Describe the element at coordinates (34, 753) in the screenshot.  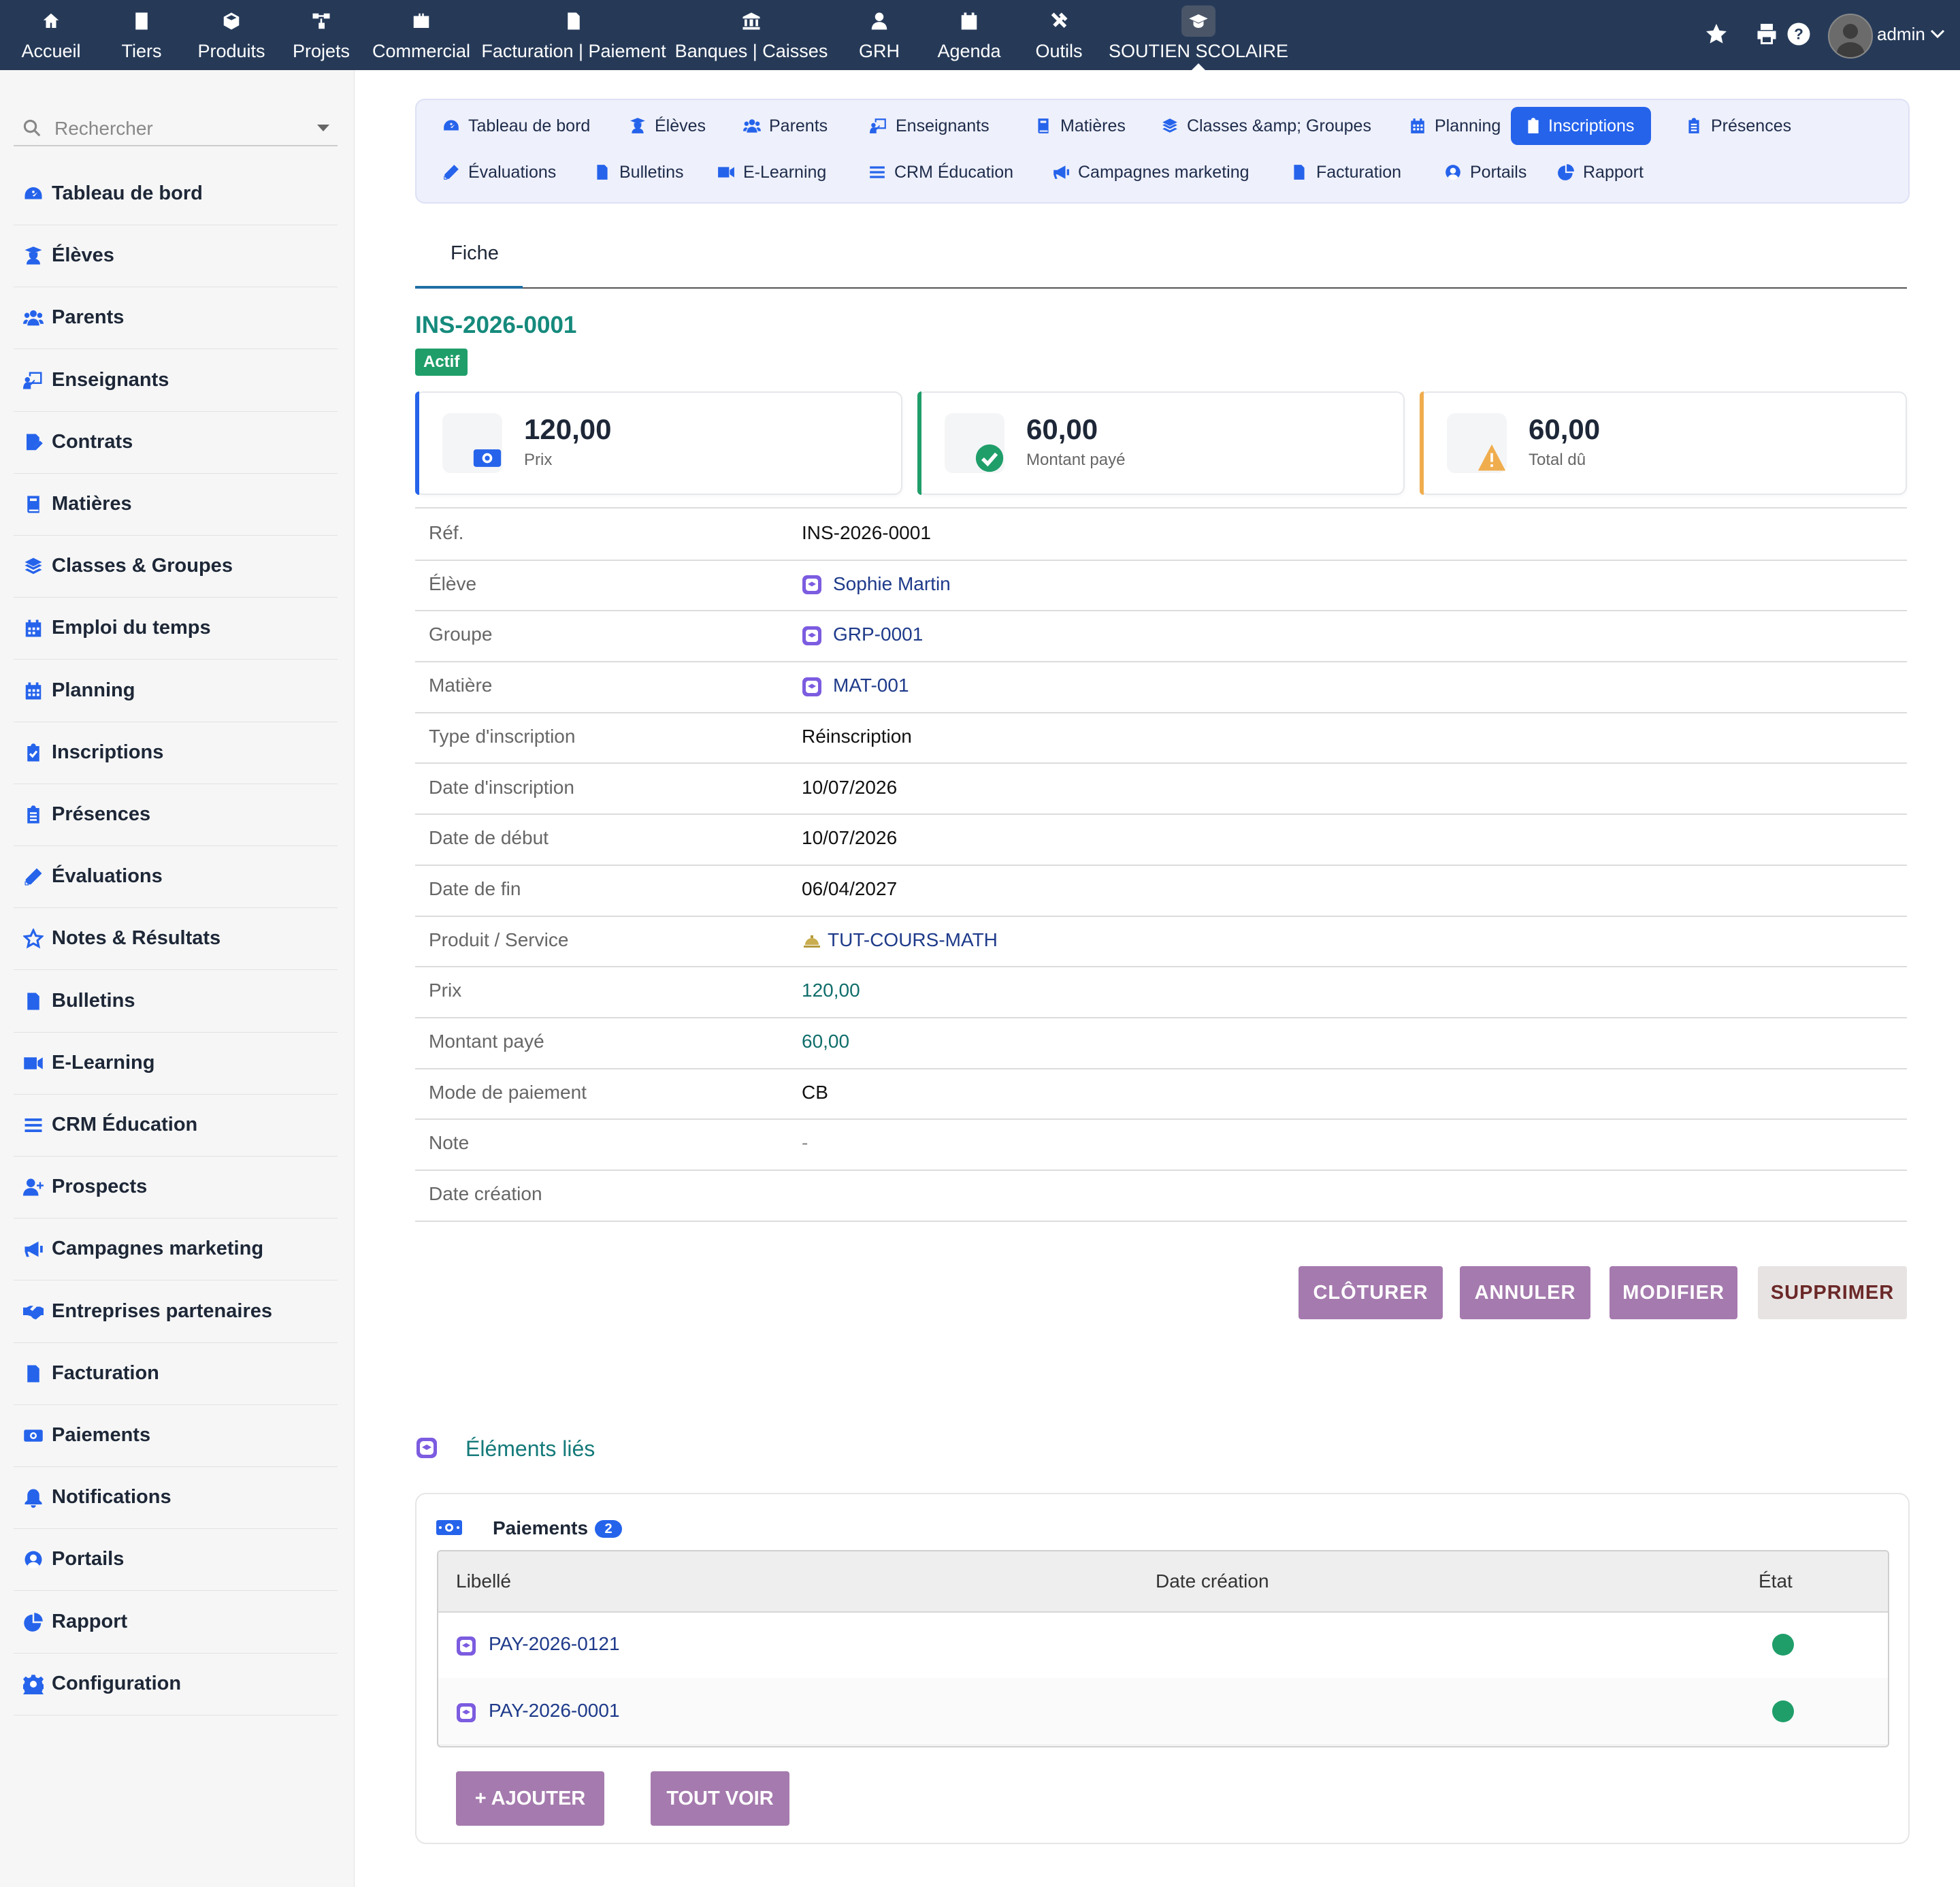
I see `clipboard-check-icon` at that location.